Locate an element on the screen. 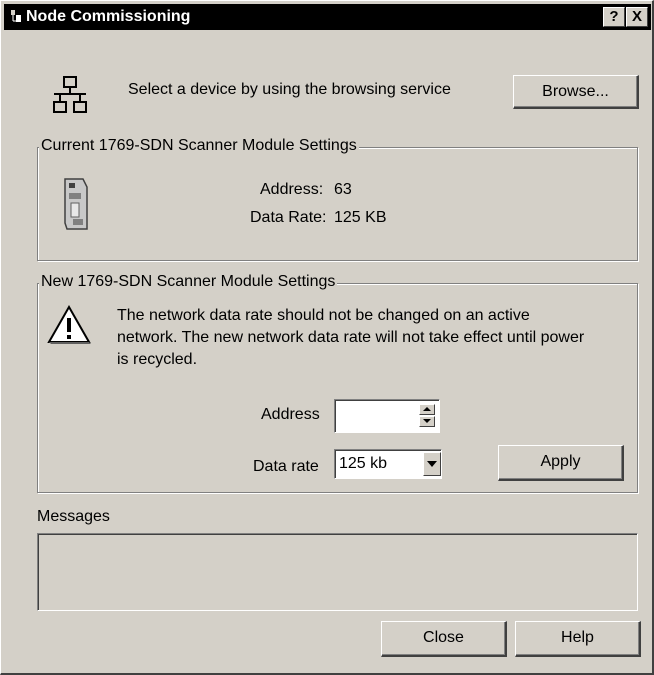 This screenshot has width=654, height=675. data-rate-dropdown-button is located at coordinates (432, 464).